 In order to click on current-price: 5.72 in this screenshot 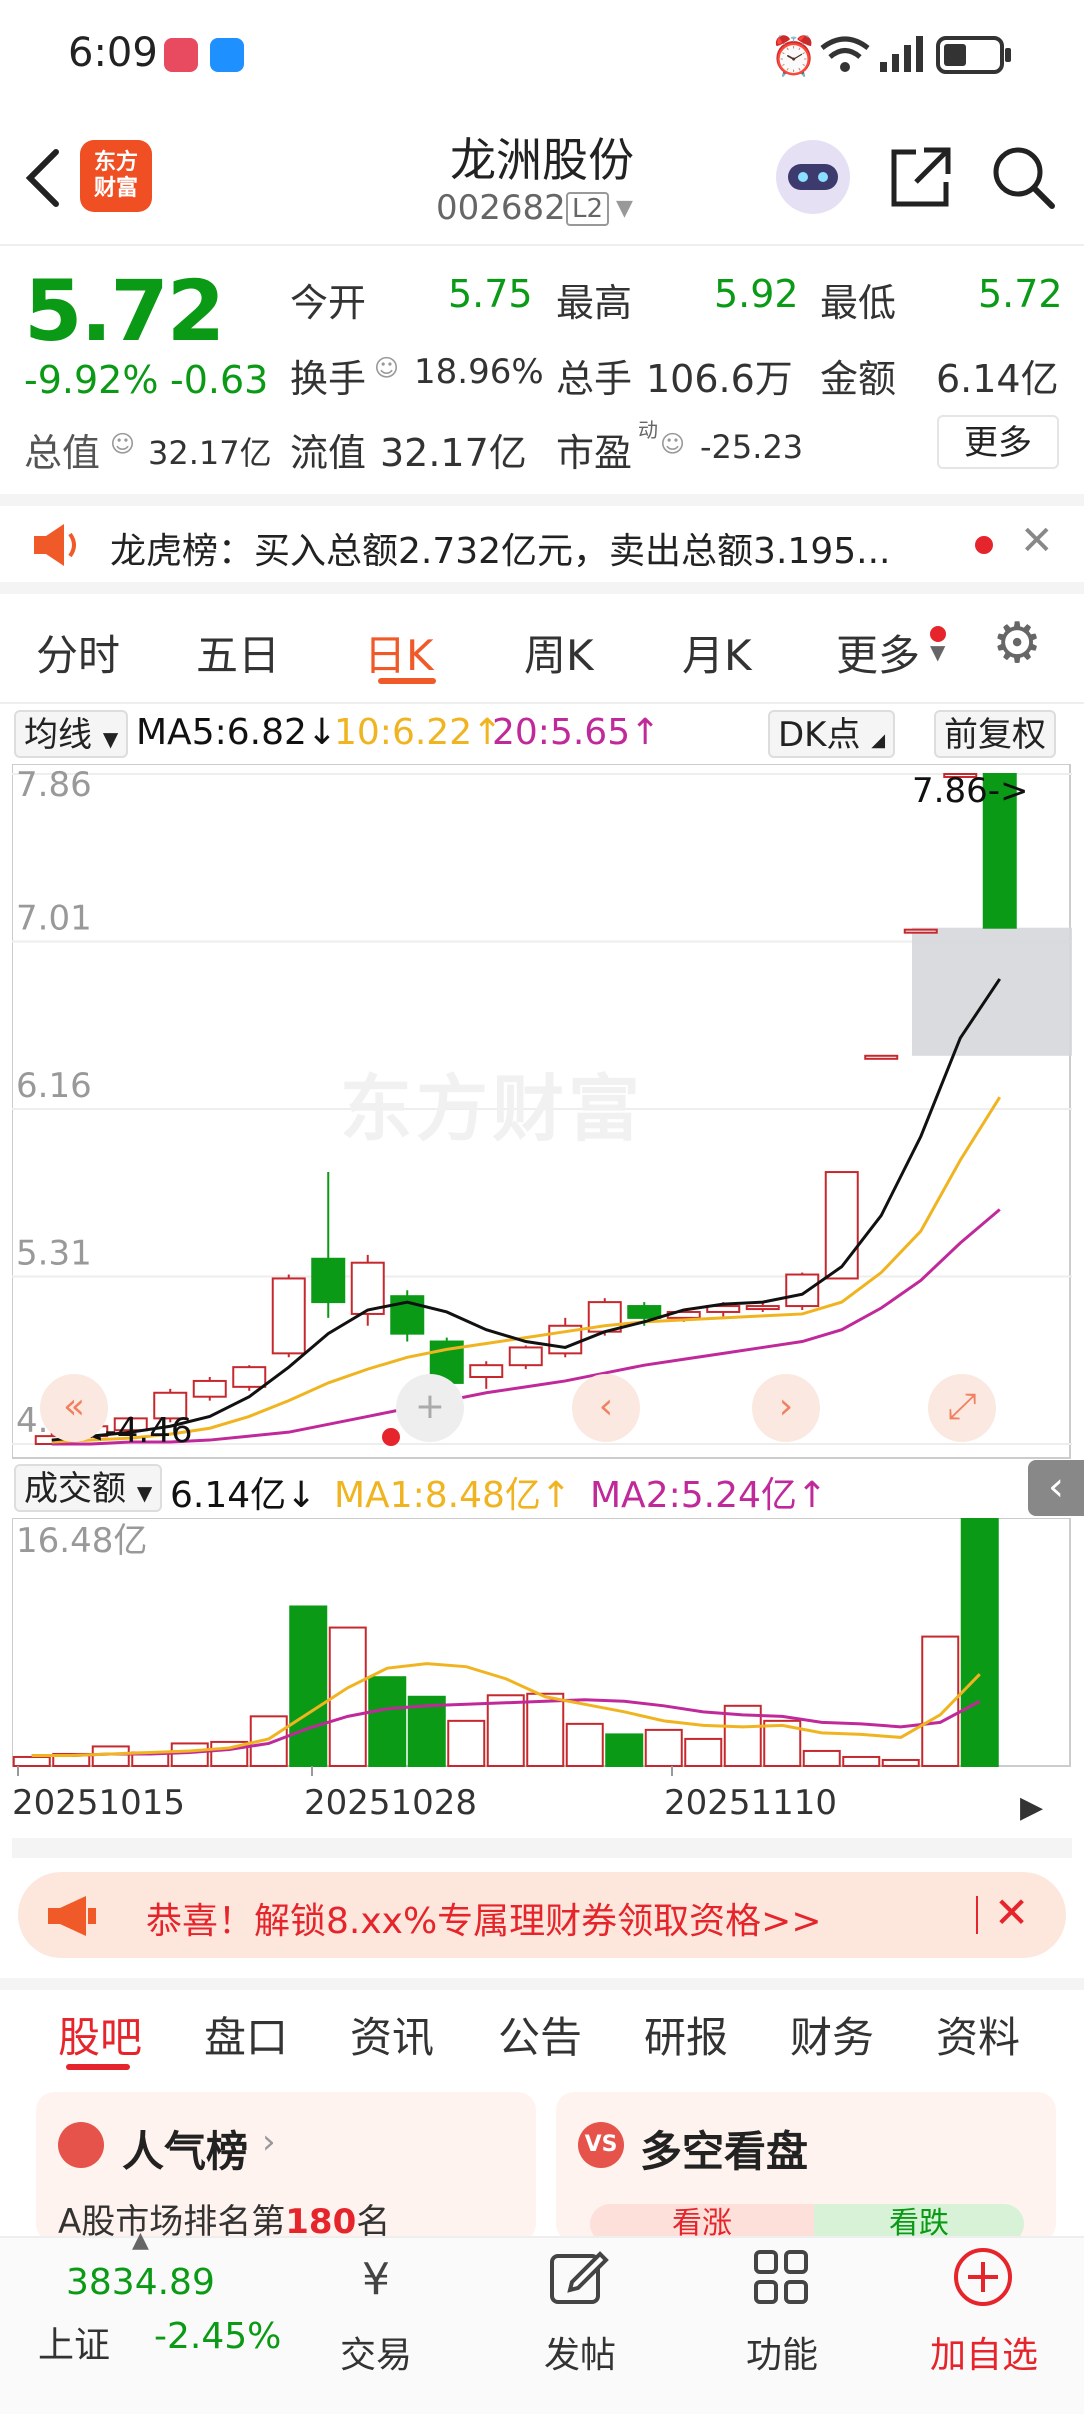, I will do `click(124, 311)`.